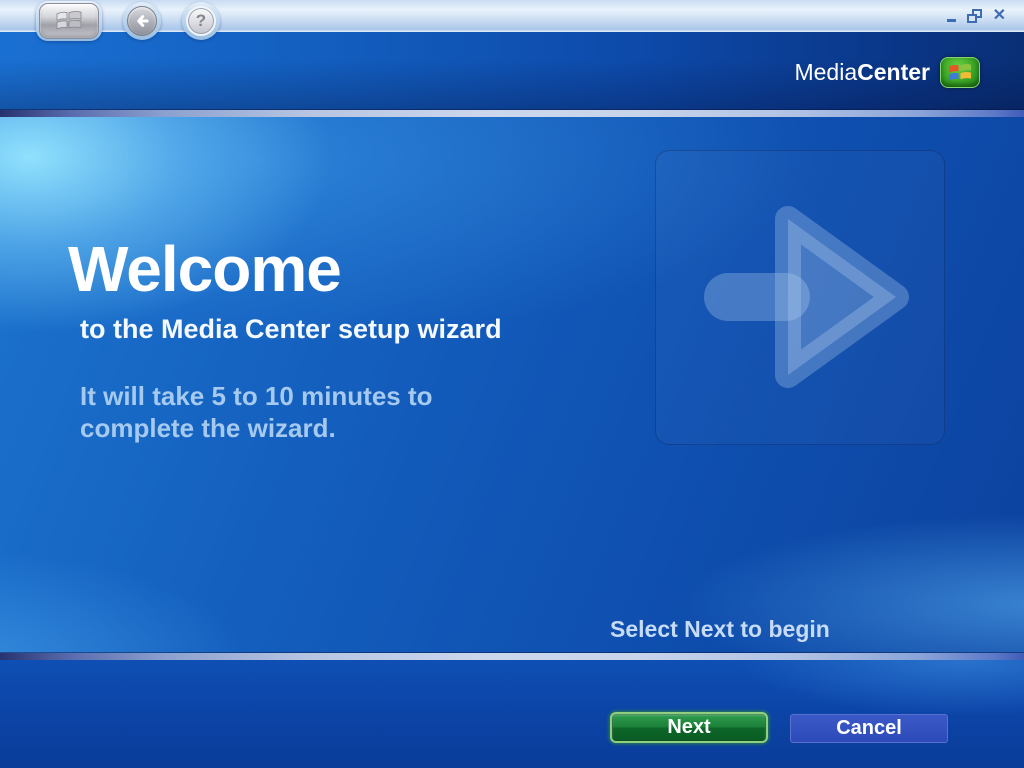  Describe the element at coordinates (512, 714) in the screenshot. I see `footer-bar: Next Cancel` at that location.